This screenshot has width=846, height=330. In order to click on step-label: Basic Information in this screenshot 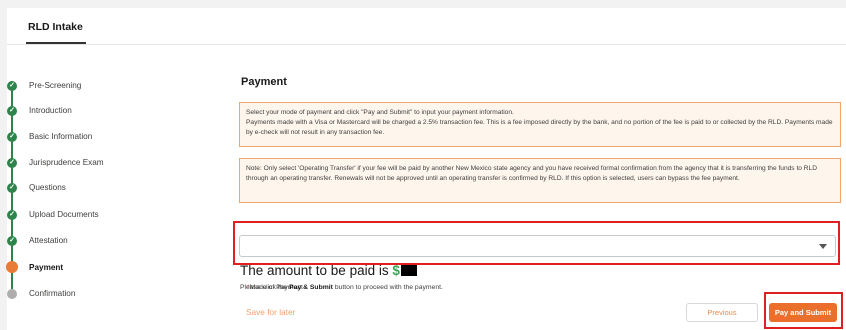, I will do `click(61, 136)`.